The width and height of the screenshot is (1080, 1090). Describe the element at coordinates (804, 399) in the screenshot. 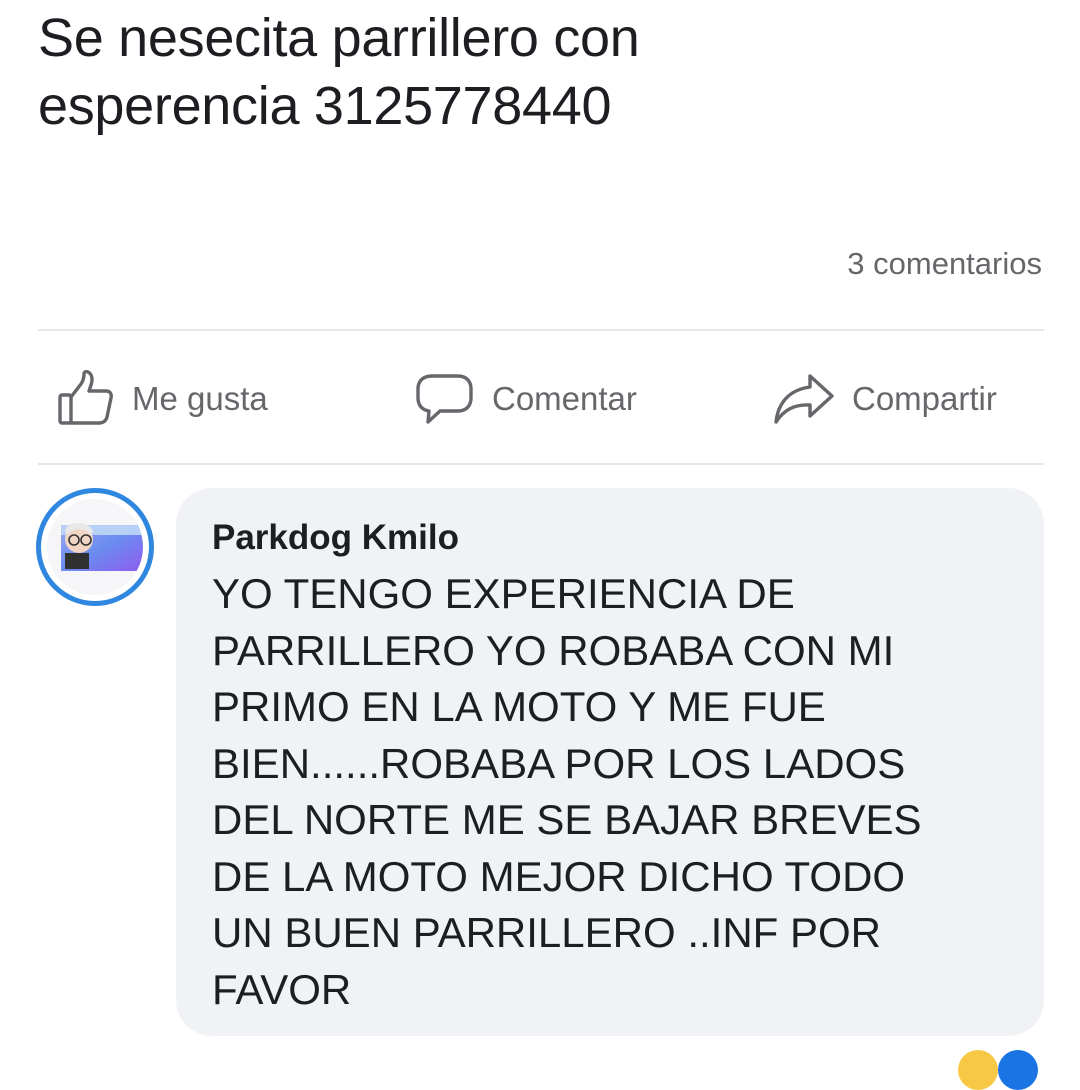

I see `share-arrow-icon` at that location.